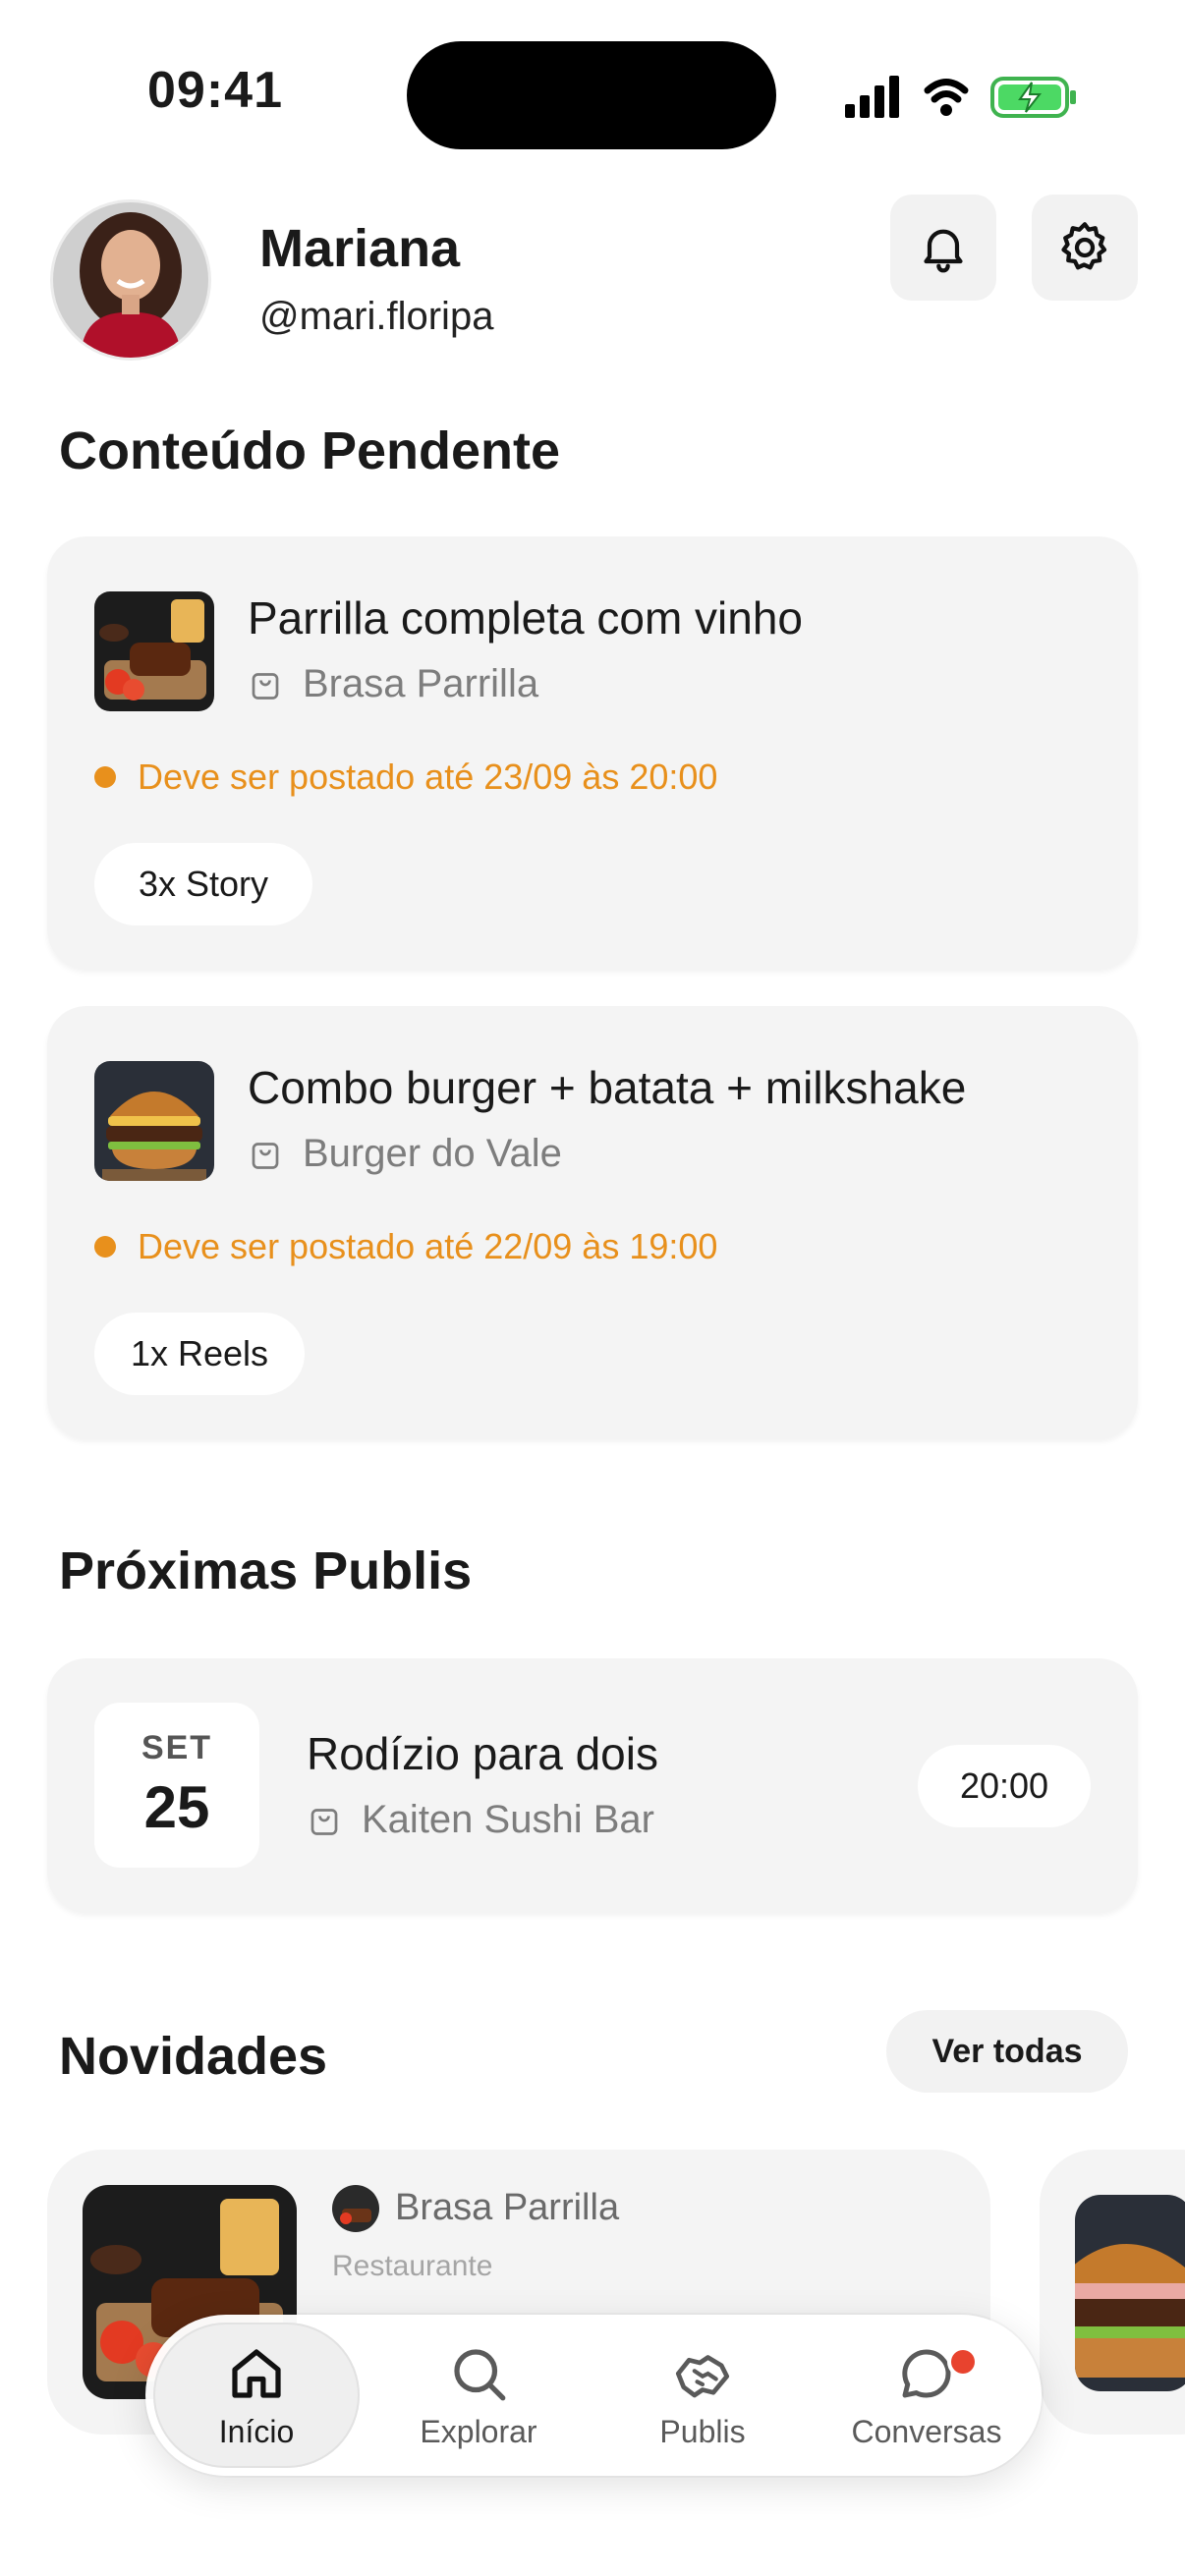 The height and width of the screenshot is (2576, 1185). I want to click on settings-button, so click(1085, 248).